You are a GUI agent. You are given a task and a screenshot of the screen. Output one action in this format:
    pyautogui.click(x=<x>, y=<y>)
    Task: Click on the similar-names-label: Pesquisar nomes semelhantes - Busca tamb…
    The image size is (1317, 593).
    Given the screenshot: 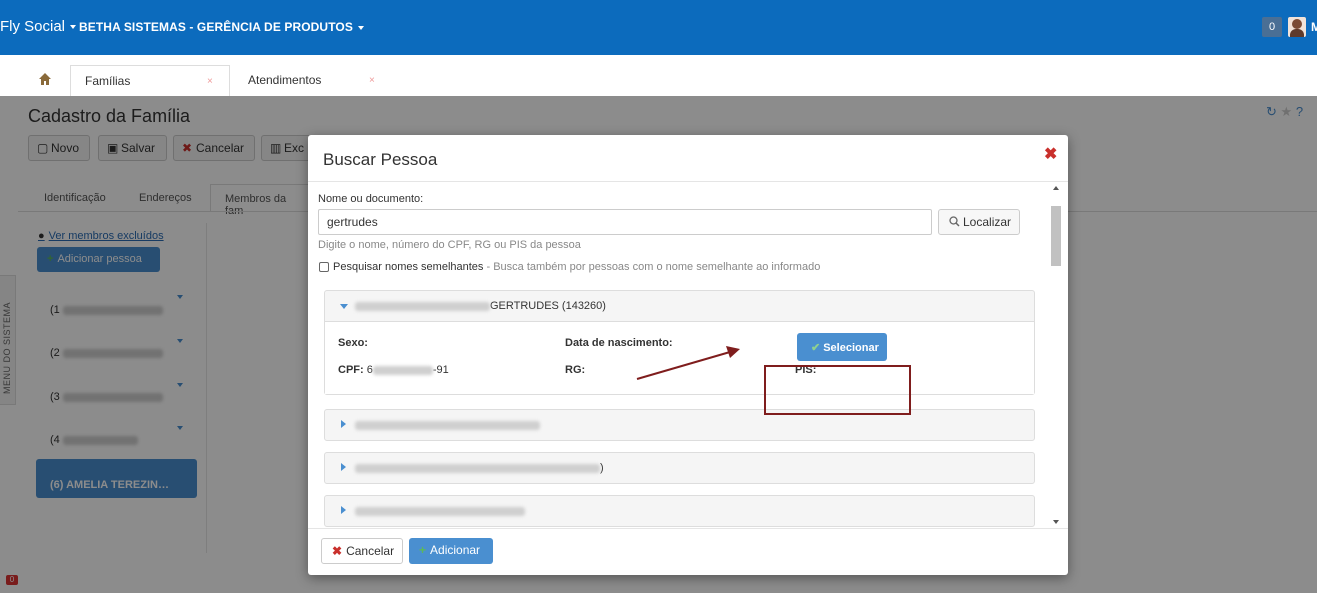 What is the action you would take?
    pyautogui.click(x=576, y=267)
    